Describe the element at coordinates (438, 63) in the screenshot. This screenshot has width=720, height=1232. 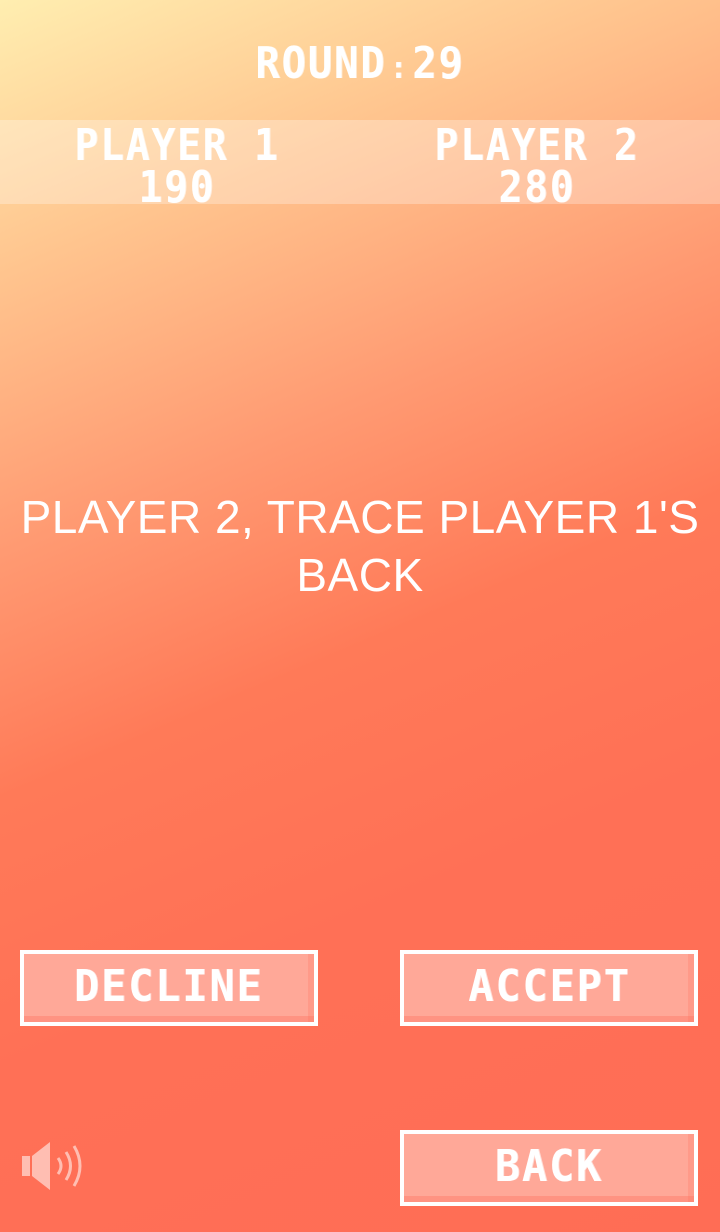
I see `round-number: 29` at that location.